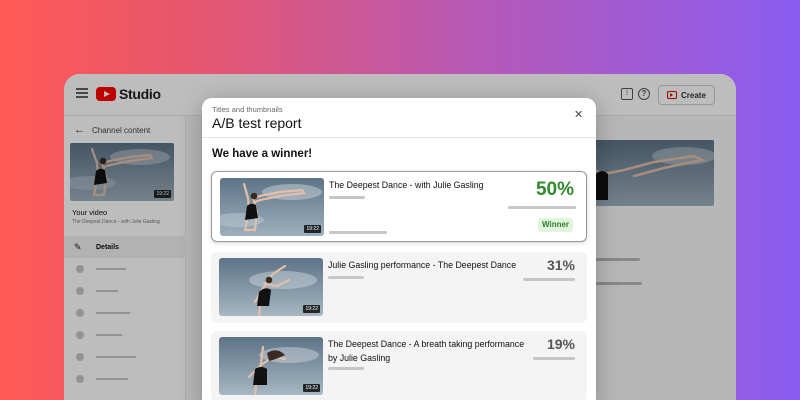 This screenshot has height=400, width=800. What do you see at coordinates (578, 114) in the screenshot?
I see `close-icon: ✕` at bounding box center [578, 114].